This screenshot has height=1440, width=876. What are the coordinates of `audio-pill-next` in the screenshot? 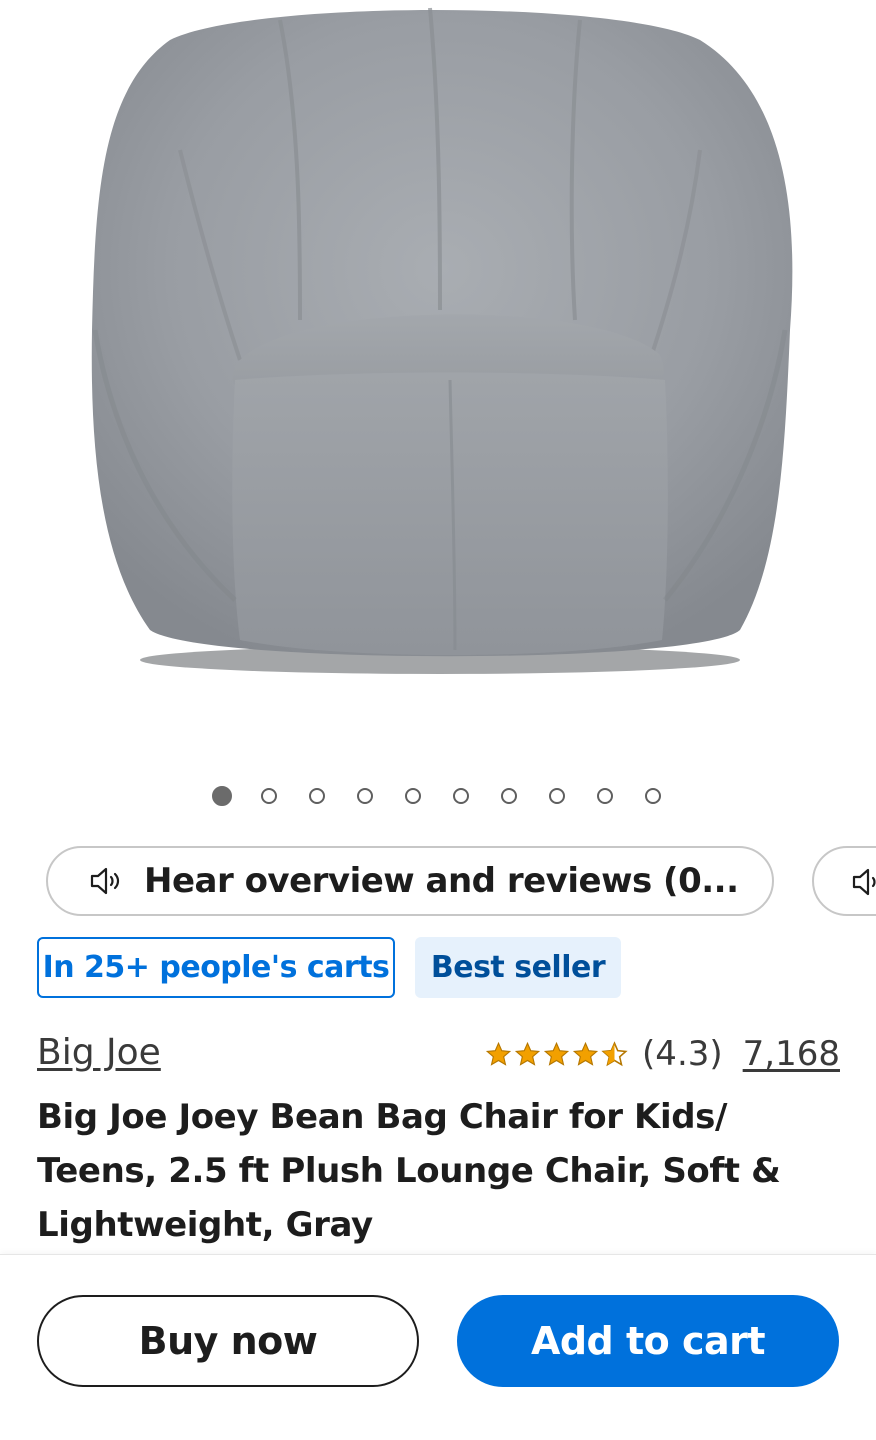 It's located at (844, 881).